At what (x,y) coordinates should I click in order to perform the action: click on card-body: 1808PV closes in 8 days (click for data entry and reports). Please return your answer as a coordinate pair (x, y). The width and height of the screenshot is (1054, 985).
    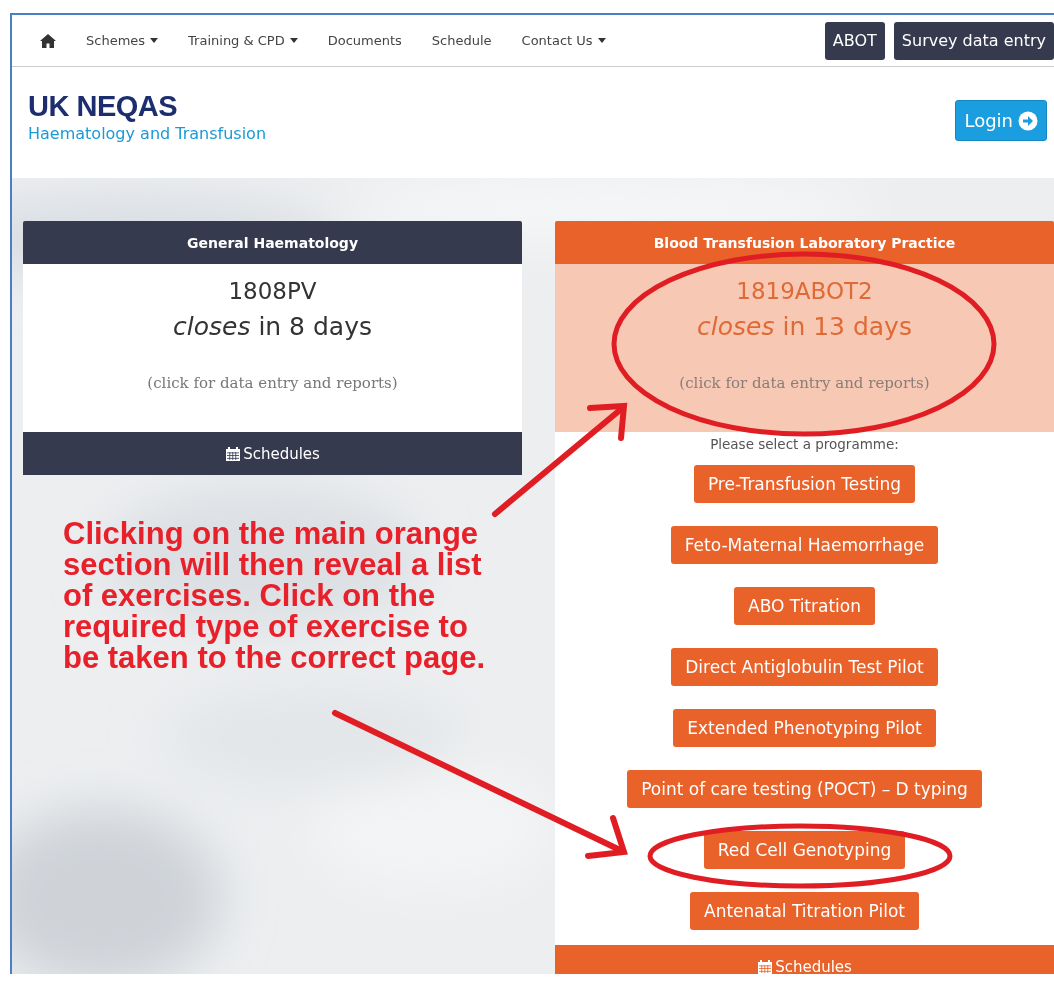
    Looking at the image, I should click on (272, 348).